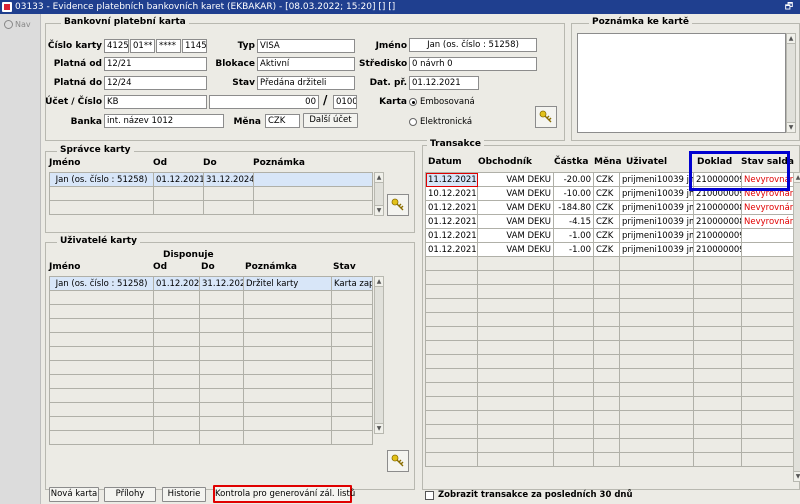 This screenshot has width=800, height=504. I want to click on last-30-days-checkbox, so click(429, 495).